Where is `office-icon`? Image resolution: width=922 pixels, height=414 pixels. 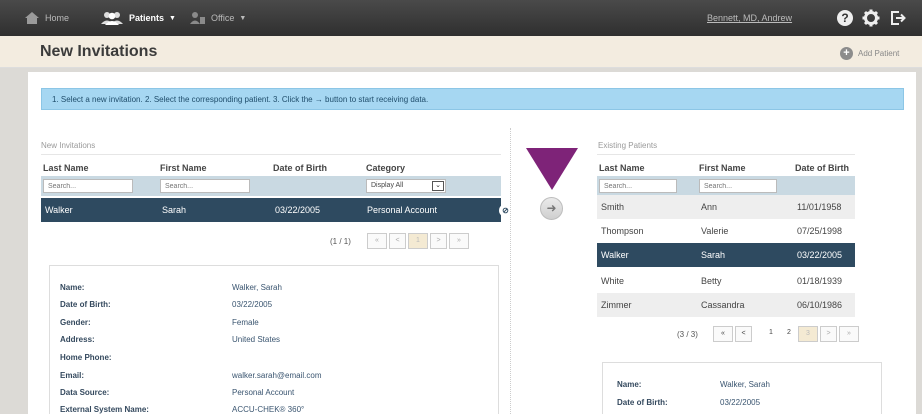
office-icon is located at coordinates (198, 18).